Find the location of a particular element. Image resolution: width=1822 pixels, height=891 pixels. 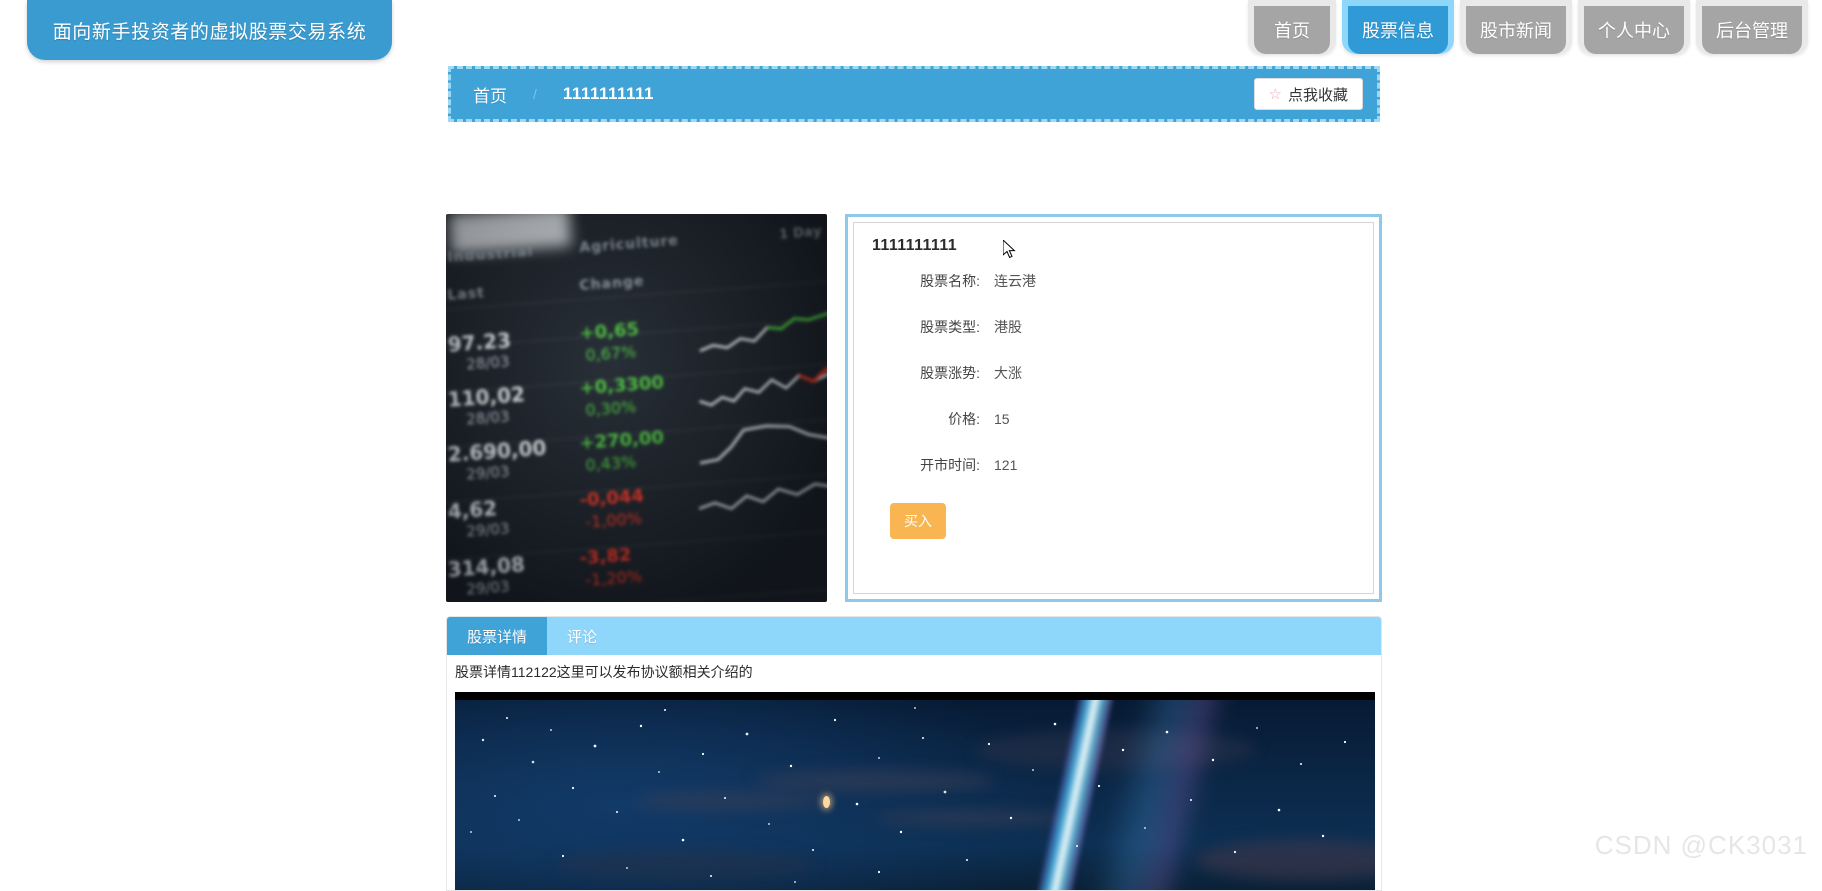

field-row-stock-type: 股票类型: 港股 is located at coordinates (1113, 327).